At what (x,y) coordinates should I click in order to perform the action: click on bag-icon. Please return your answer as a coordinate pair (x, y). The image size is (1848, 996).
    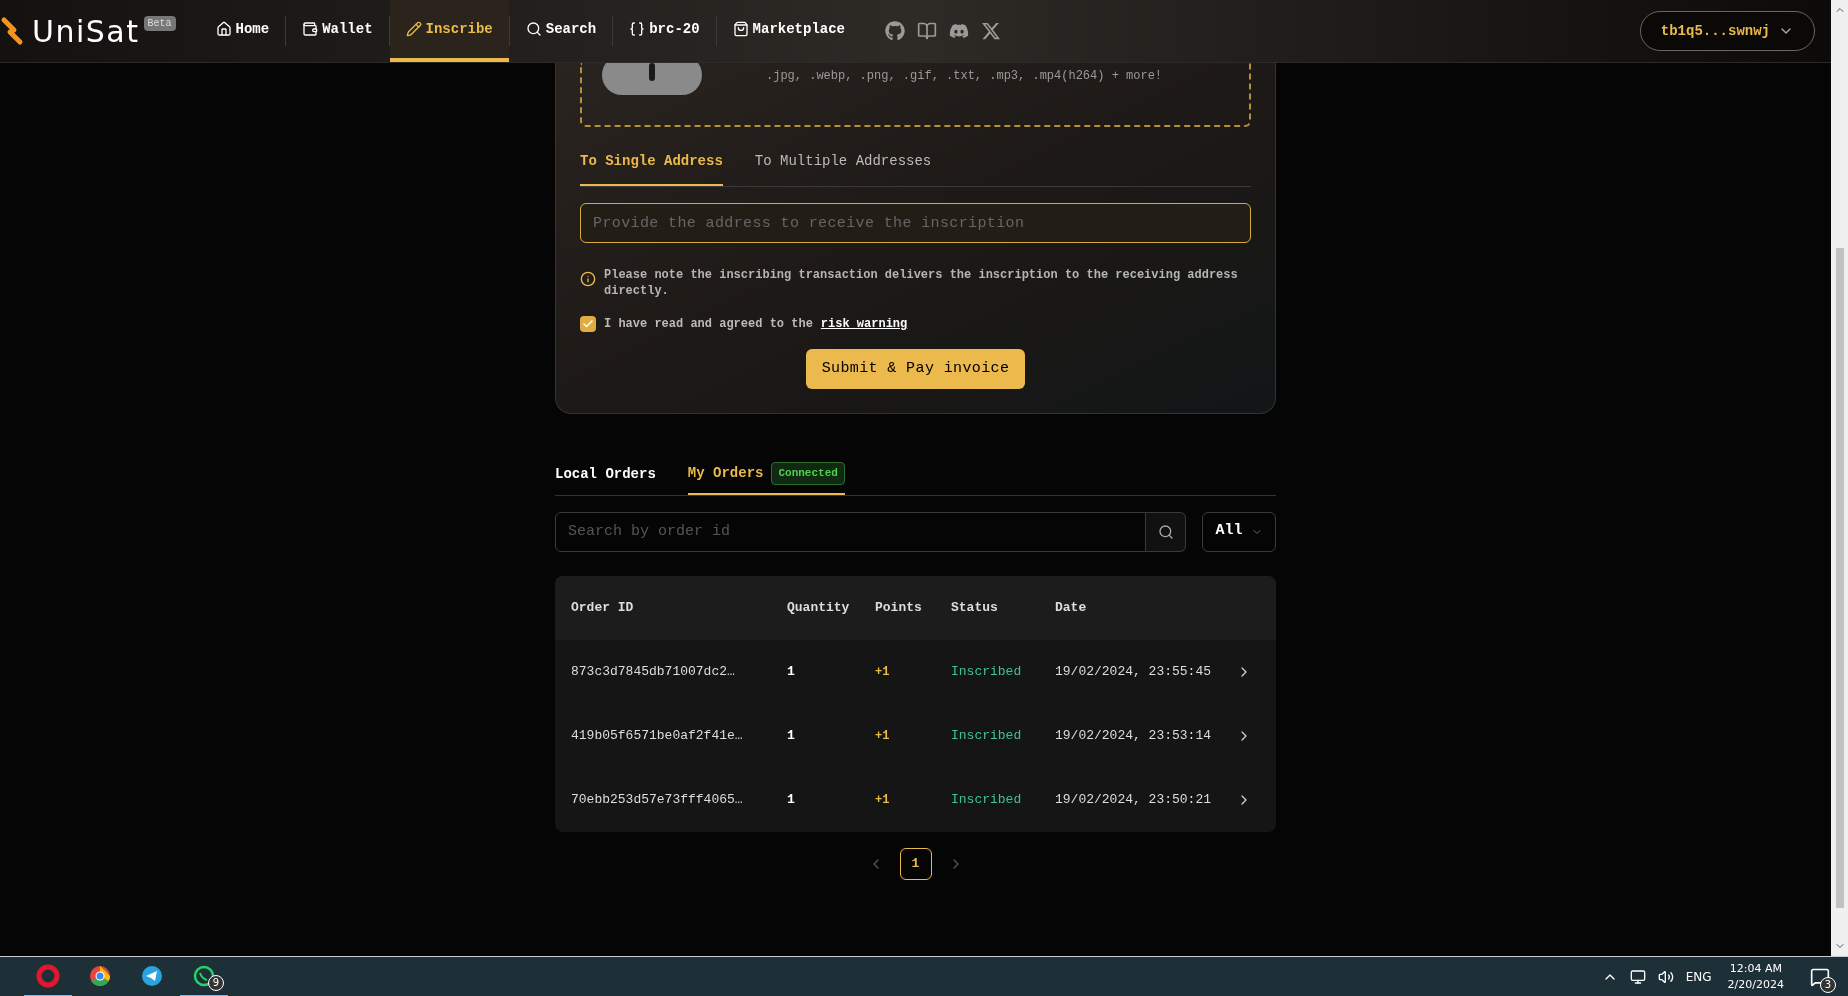
    Looking at the image, I should click on (740, 29).